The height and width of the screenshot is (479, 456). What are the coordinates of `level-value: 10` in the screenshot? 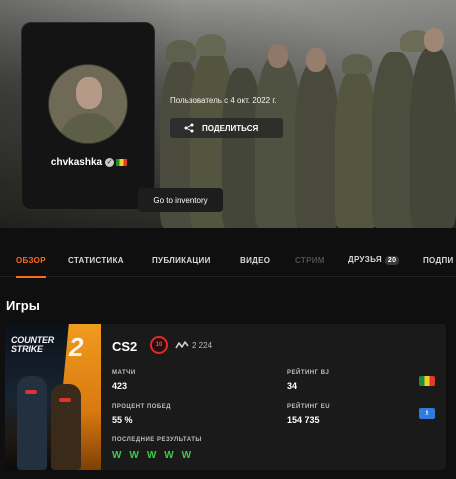 It's located at (159, 345).